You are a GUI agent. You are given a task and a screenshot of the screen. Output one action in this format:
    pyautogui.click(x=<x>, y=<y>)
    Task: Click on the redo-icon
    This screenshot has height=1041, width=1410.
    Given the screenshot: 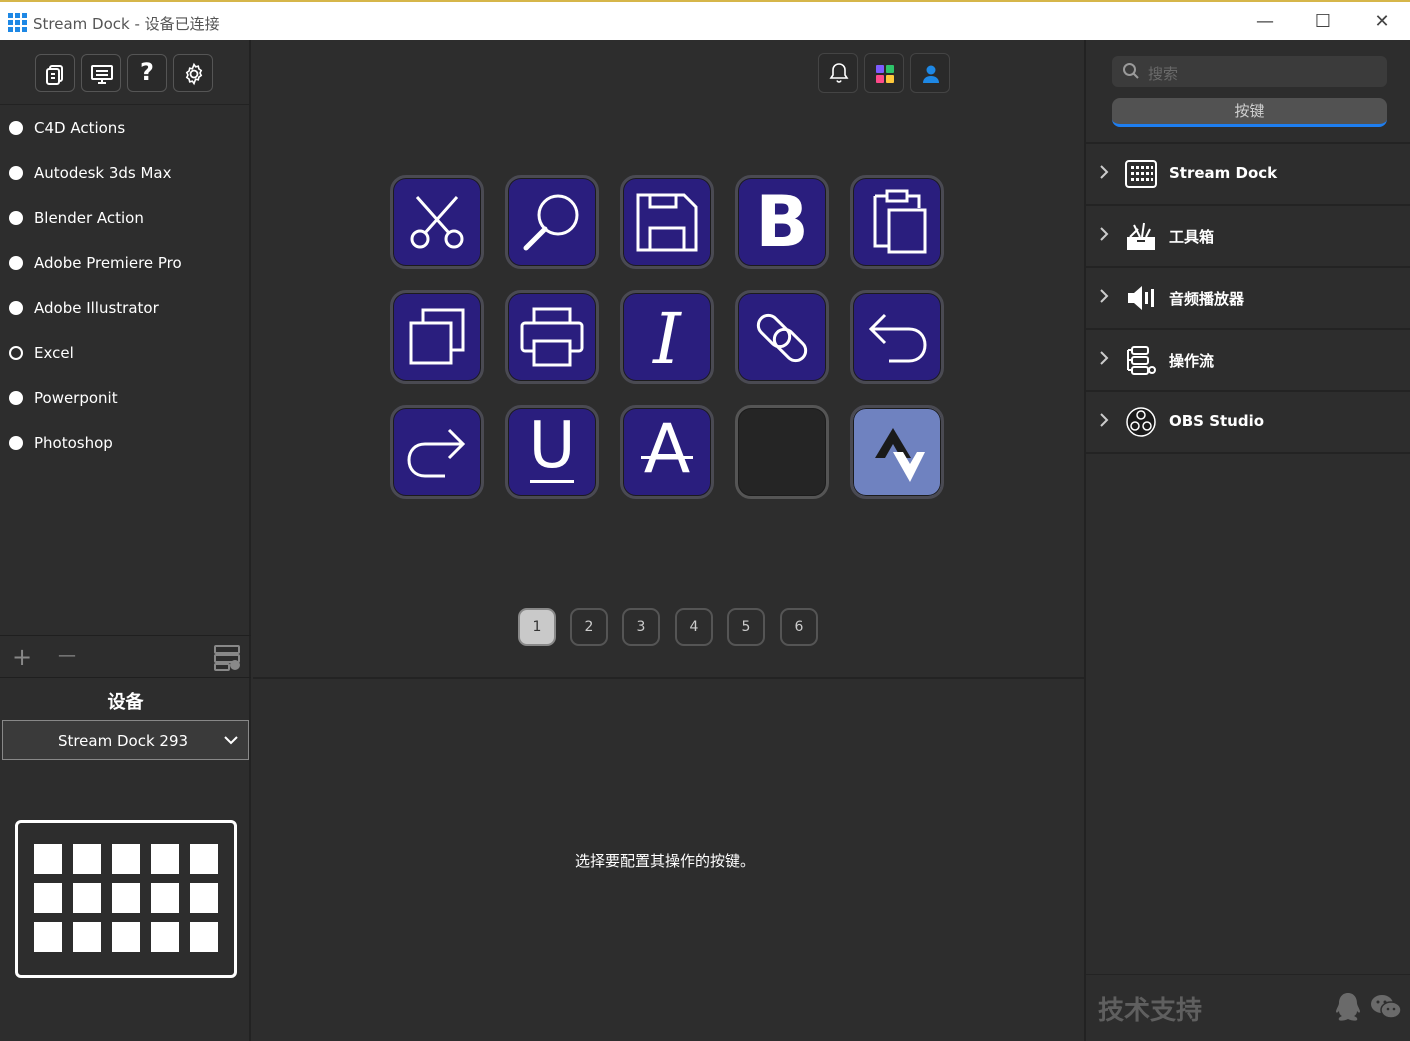 What is the action you would take?
    pyautogui.click(x=436, y=453)
    